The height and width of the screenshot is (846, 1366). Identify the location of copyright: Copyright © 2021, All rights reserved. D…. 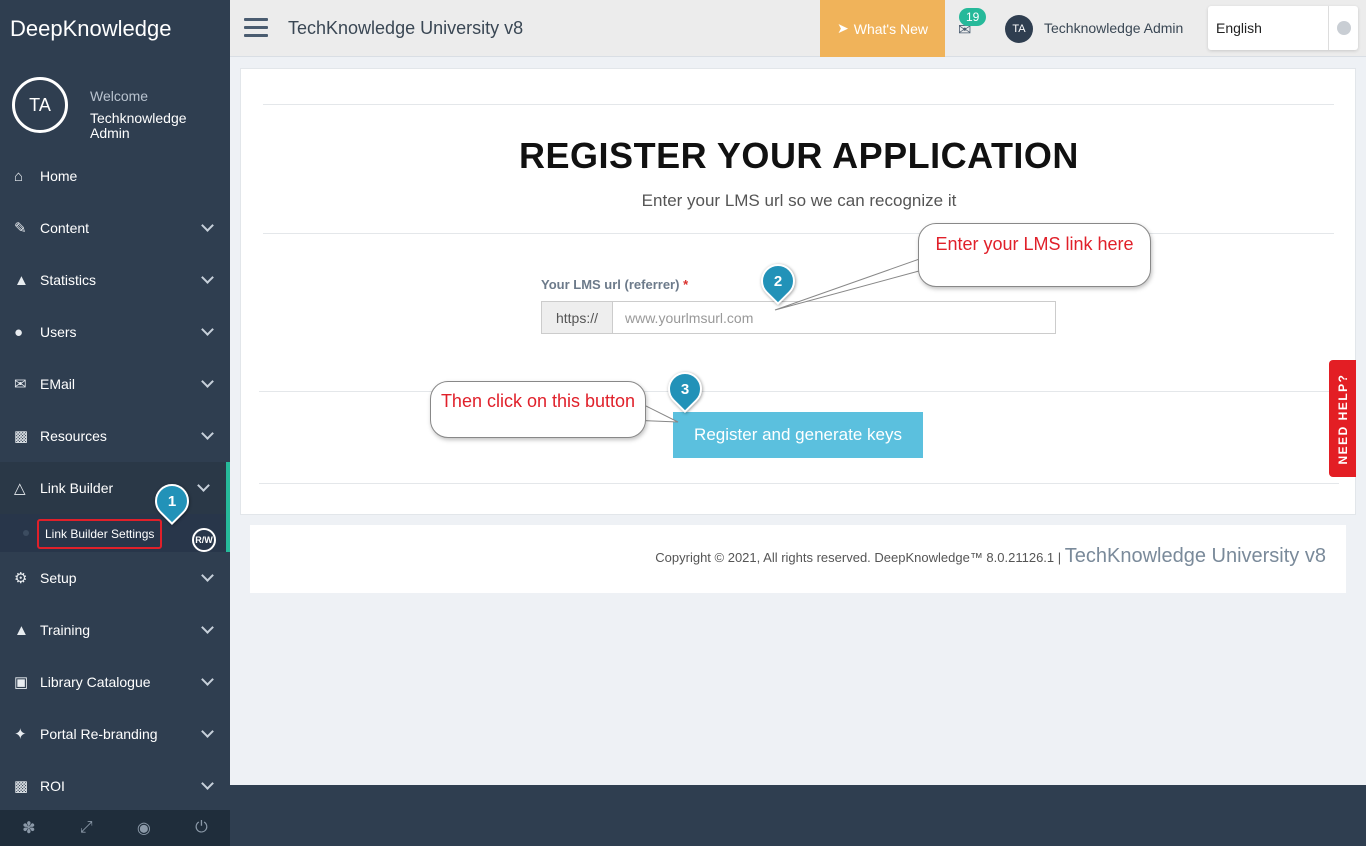
(990, 556).